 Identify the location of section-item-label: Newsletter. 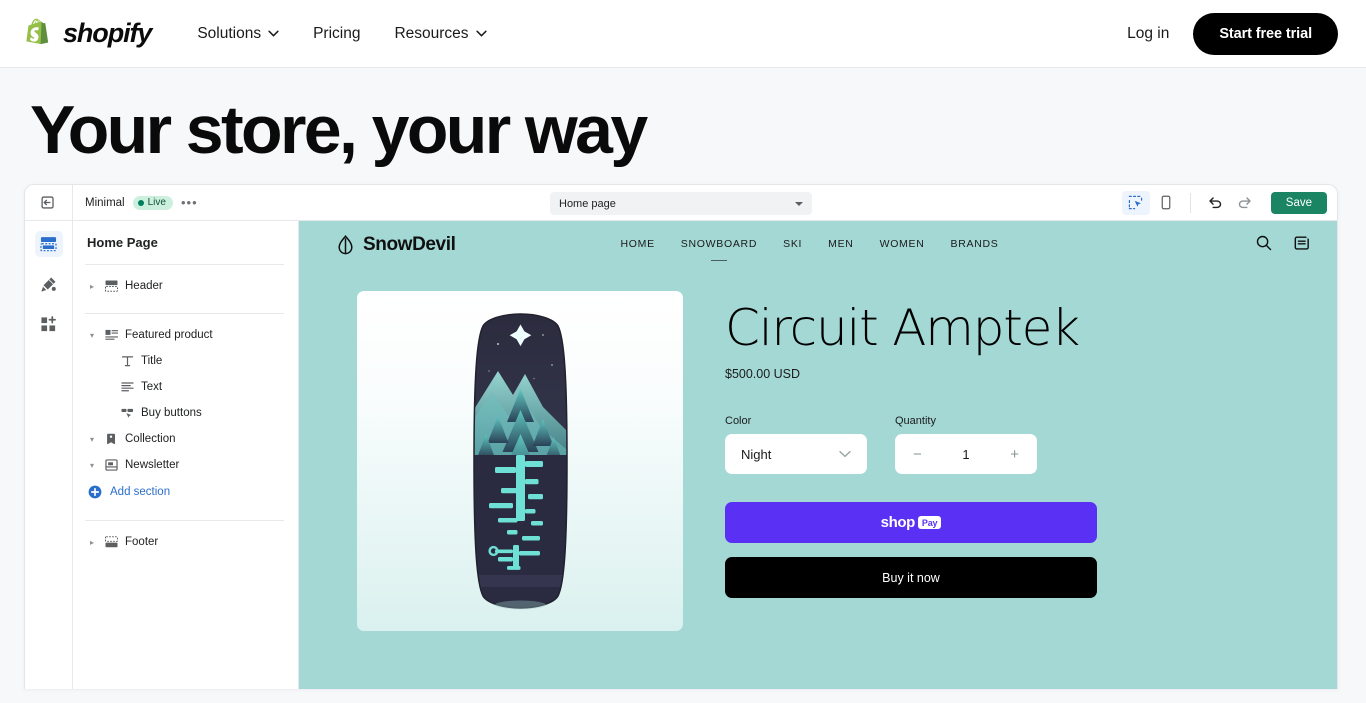
(152, 465).